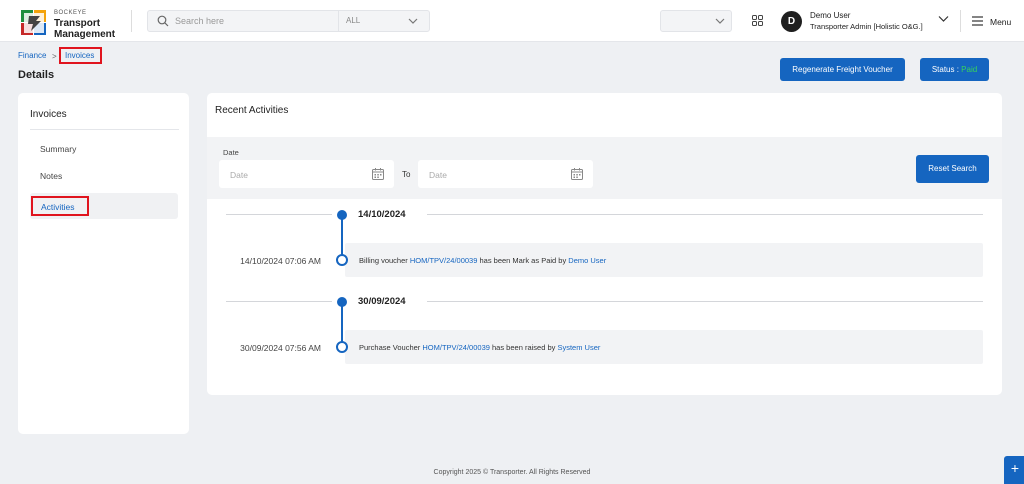  I want to click on menu-button: Menu, so click(1000, 22).